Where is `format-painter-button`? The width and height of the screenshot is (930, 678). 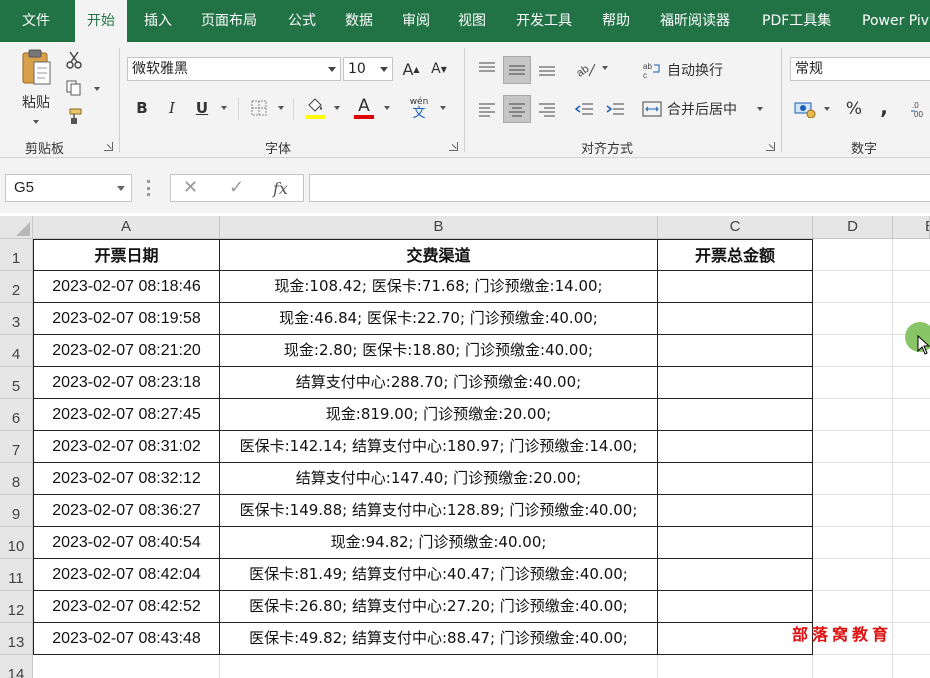 format-painter-button is located at coordinates (74, 116).